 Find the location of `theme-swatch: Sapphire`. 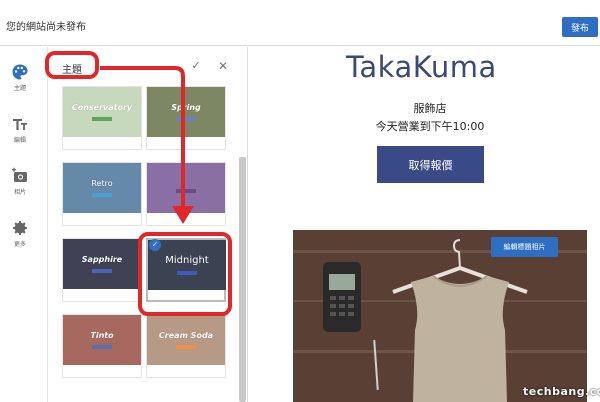

theme-swatch: Sapphire is located at coordinates (102, 264).